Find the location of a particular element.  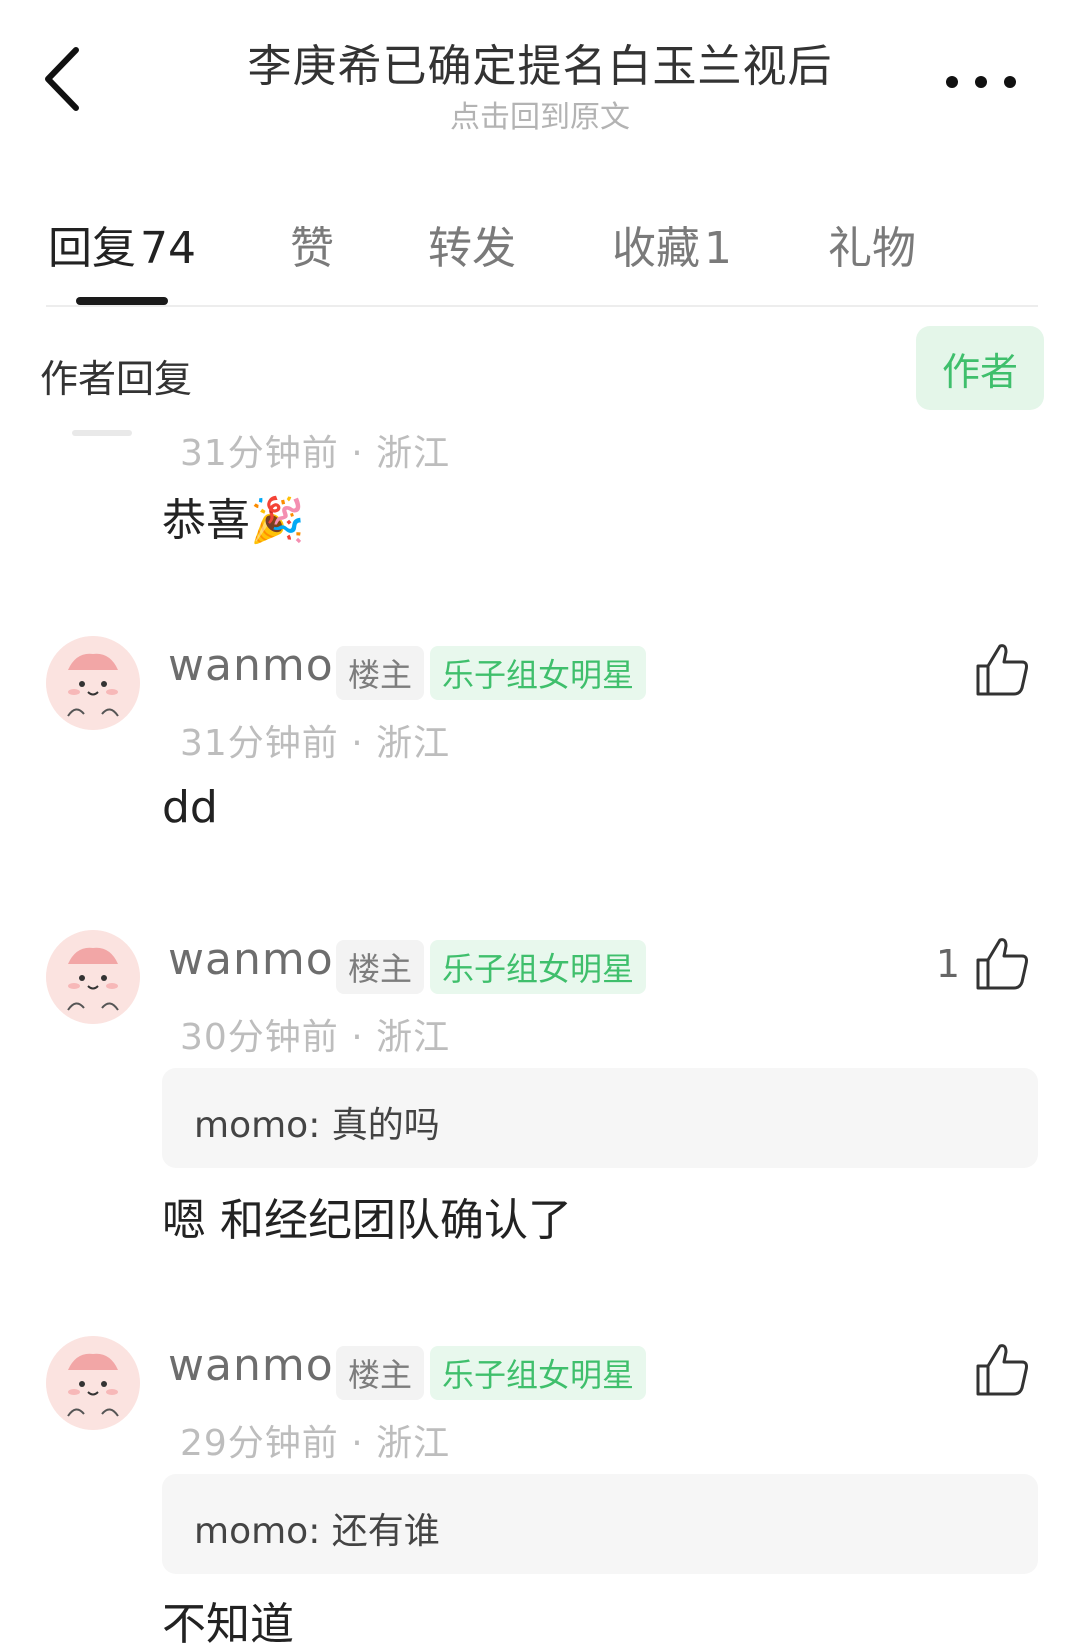

tab-gifts: 礼物 is located at coordinates (872, 244).